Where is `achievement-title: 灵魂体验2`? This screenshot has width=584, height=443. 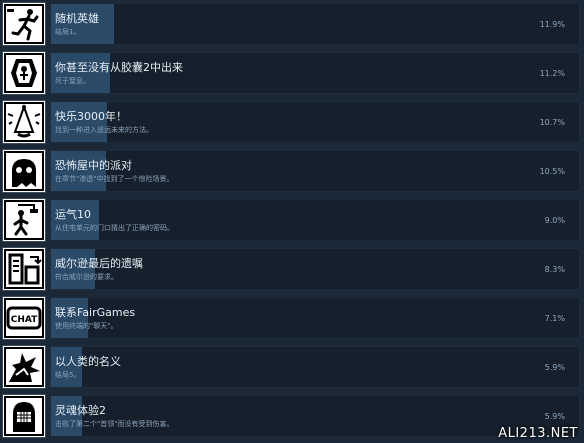 achievement-title: 灵魂体验2 is located at coordinates (80, 410).